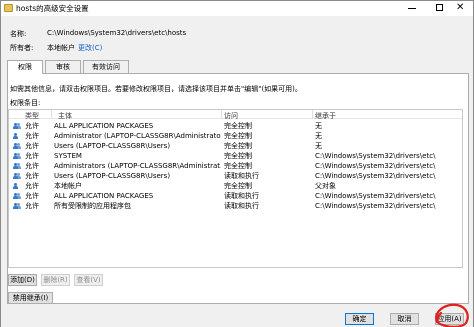 Image resolution: width=474 pixels, height=327 pixels. Describe the element at coordinates (63, 66) in the screenshot. I see `tab-auditing: 审核` at that location.